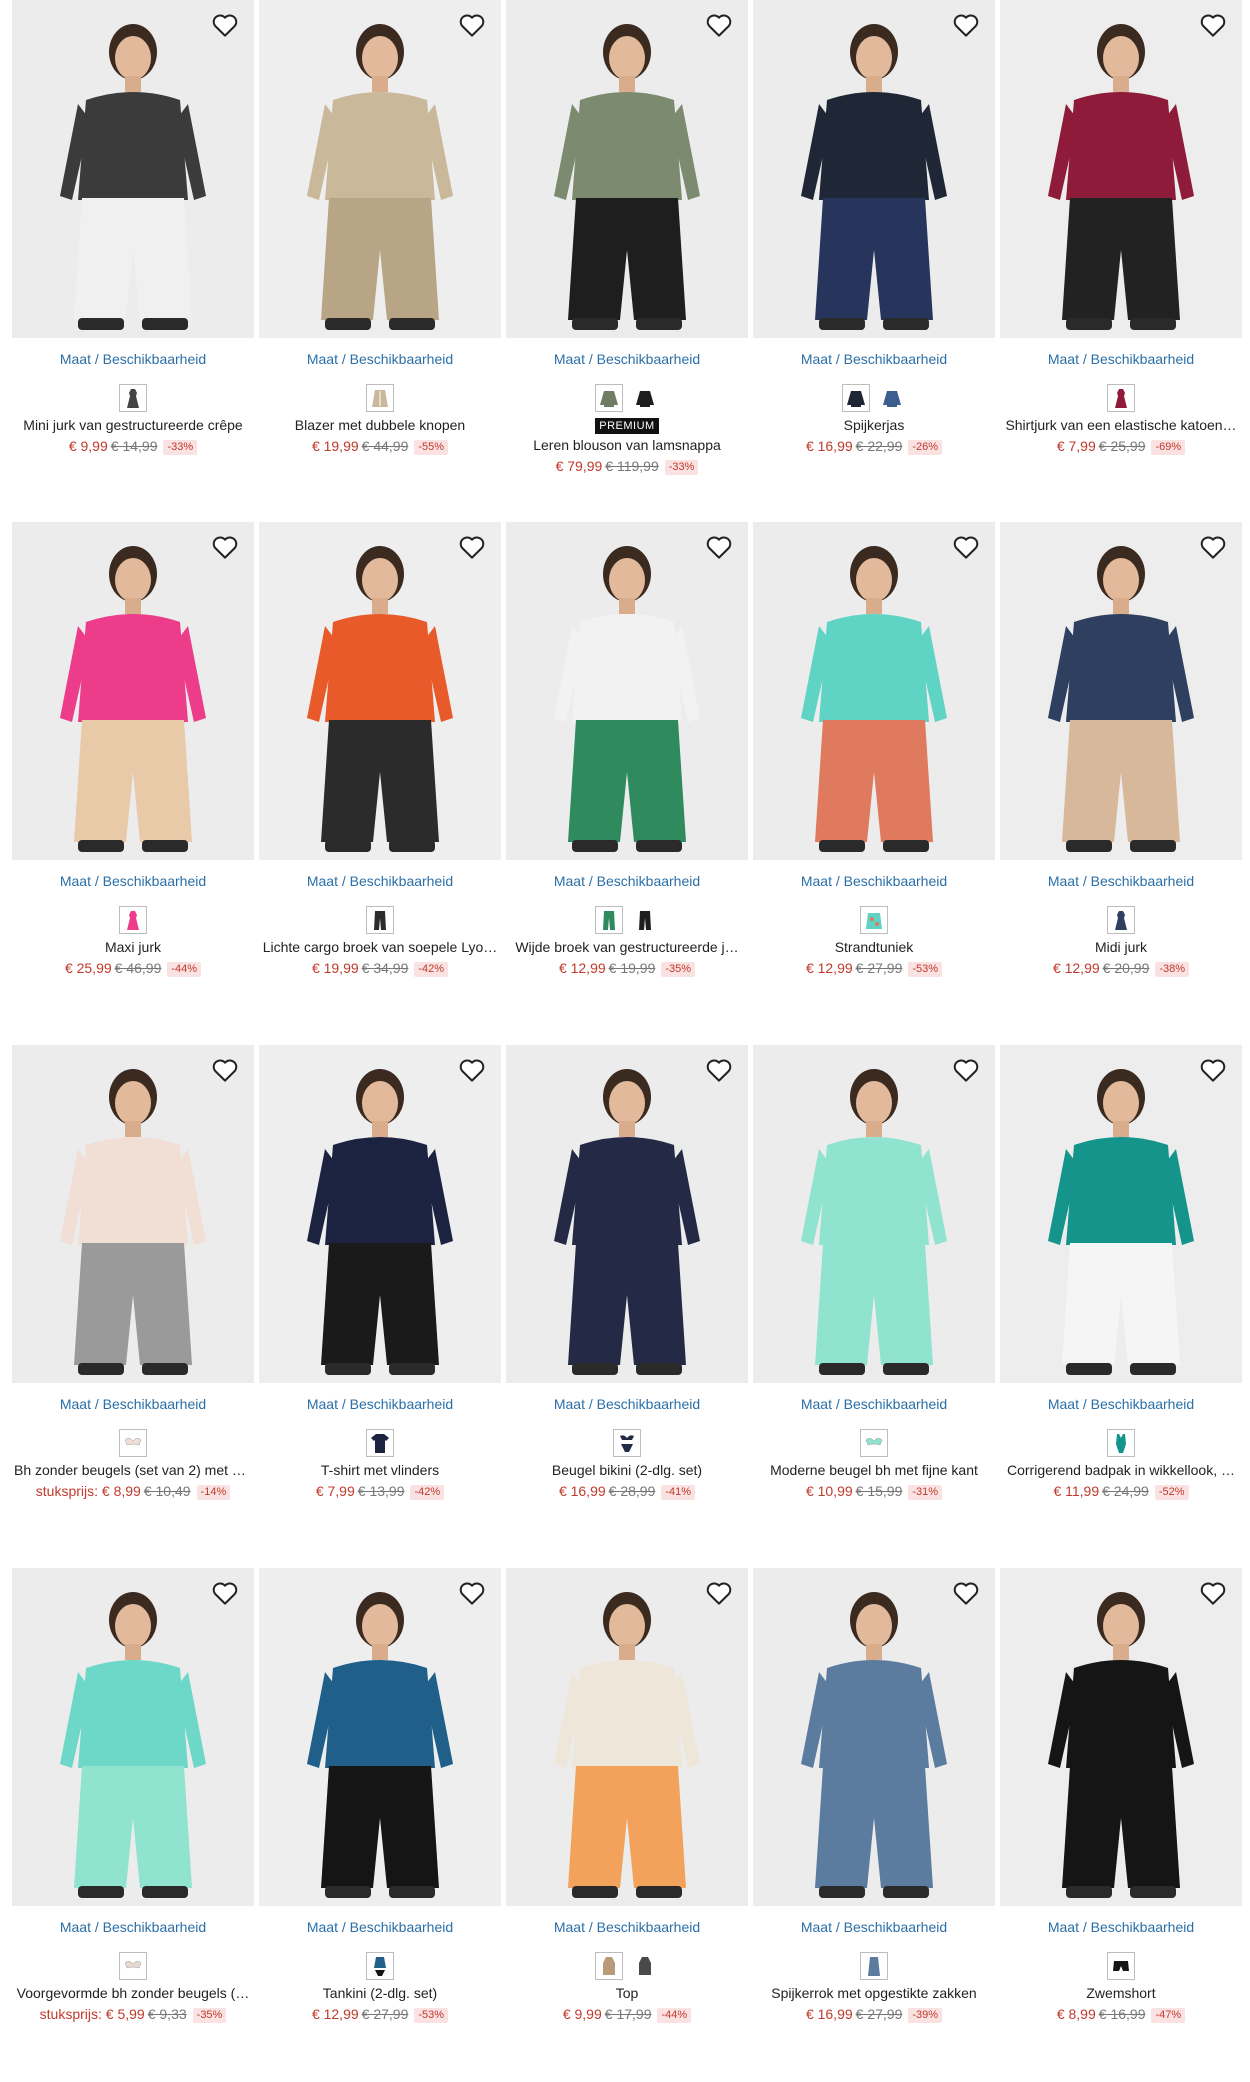  What do you see at coordinates (874, 920) in the screenshot?
I see `color-swatch-tunic-icon` at bounding box center [874, 920].